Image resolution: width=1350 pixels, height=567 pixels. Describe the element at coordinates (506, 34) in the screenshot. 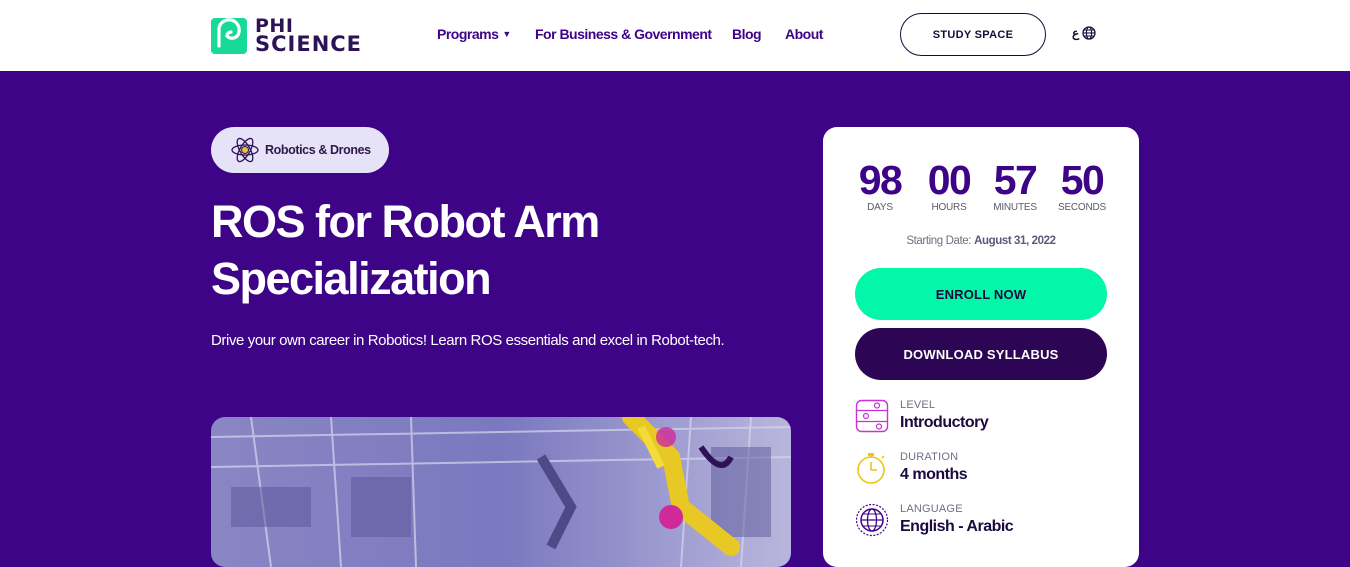

I see `caret-down-icon: ▼` at that location.